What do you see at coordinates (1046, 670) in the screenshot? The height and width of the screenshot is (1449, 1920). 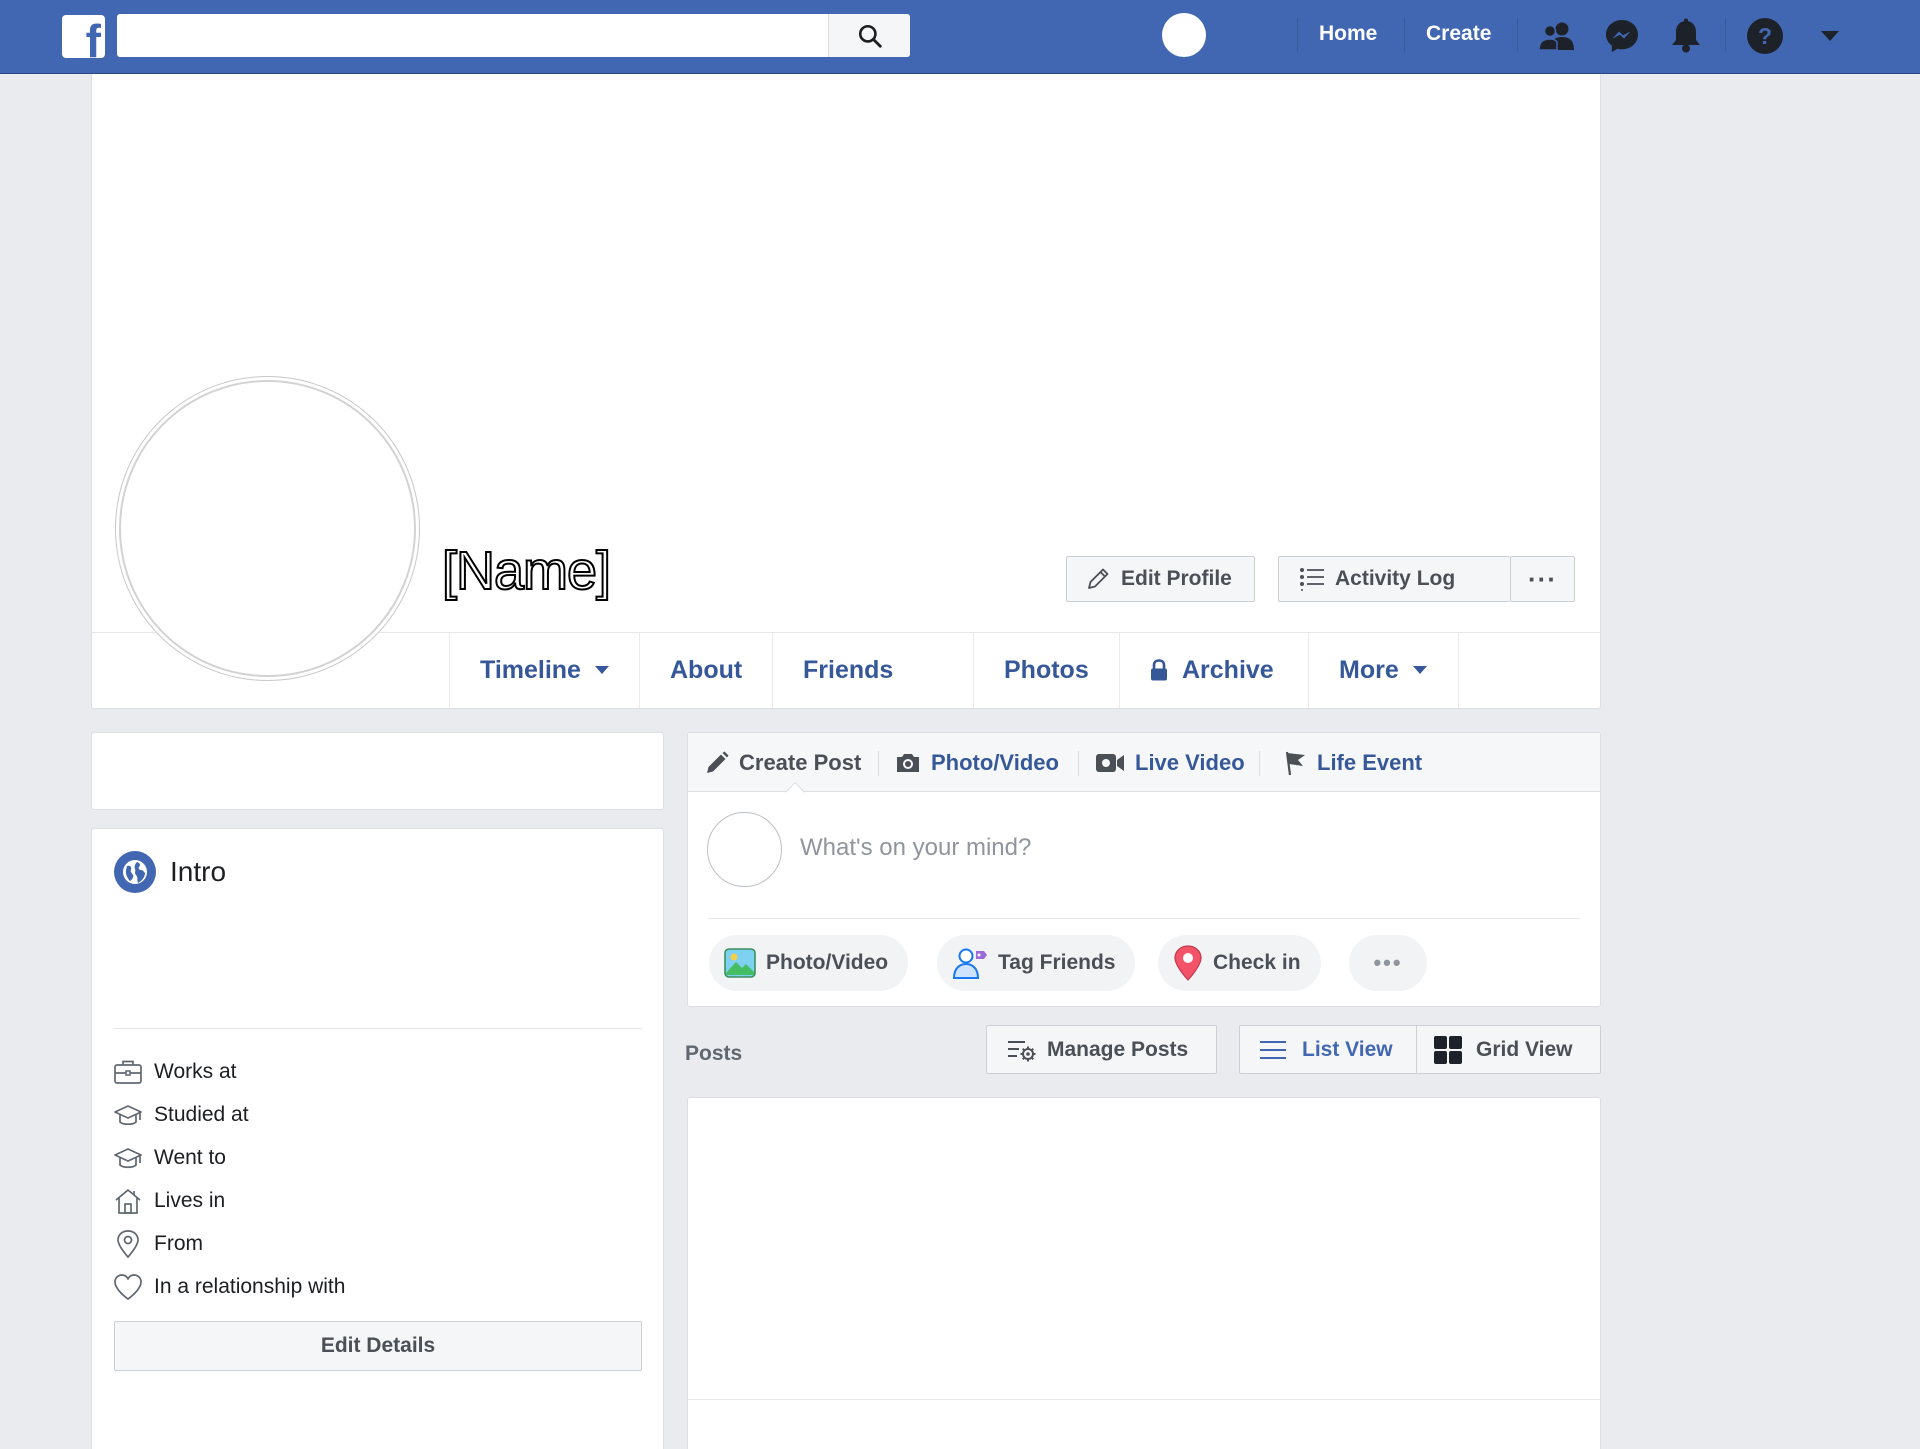 I see `tab-photos: Photos` at bounding box center [1046, 670].